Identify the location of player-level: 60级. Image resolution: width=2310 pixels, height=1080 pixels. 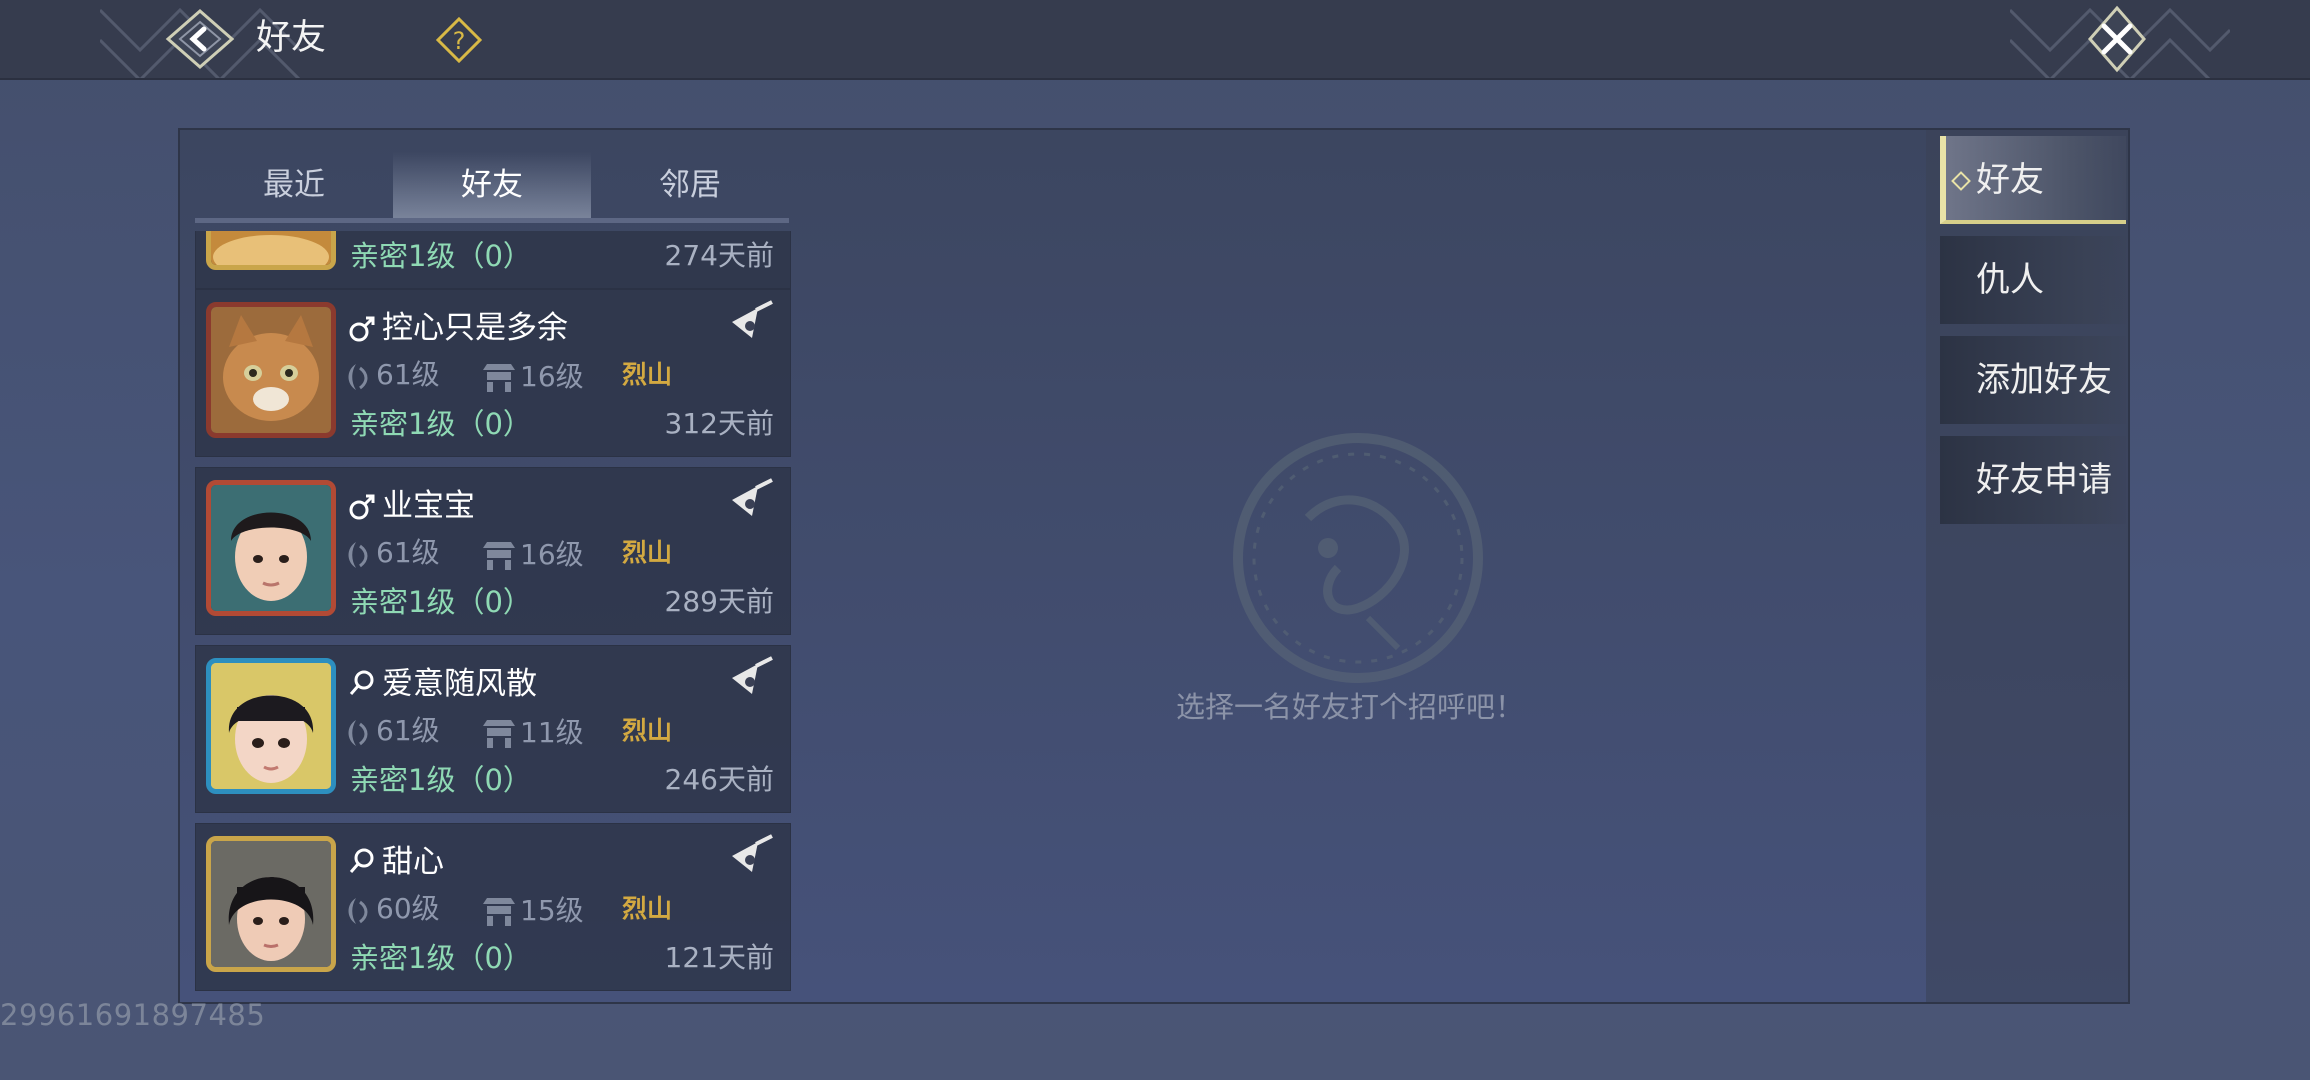
(408, 908).